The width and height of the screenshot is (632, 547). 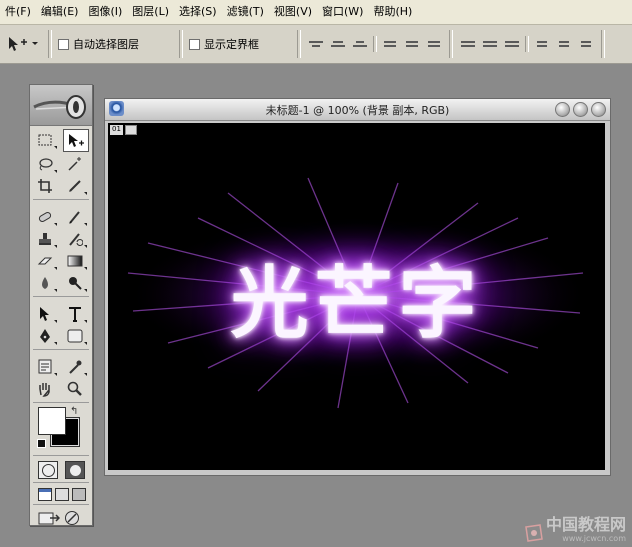 I want to click on shape-tool-icon, so click(x=75, y=335).